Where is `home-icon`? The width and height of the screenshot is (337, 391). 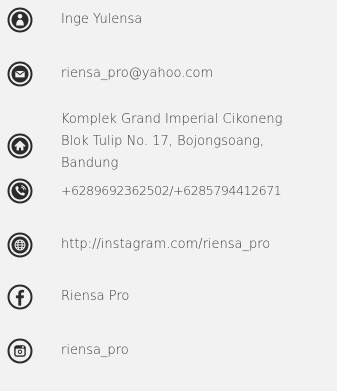 home-icon is located at coordinates (20, 146).